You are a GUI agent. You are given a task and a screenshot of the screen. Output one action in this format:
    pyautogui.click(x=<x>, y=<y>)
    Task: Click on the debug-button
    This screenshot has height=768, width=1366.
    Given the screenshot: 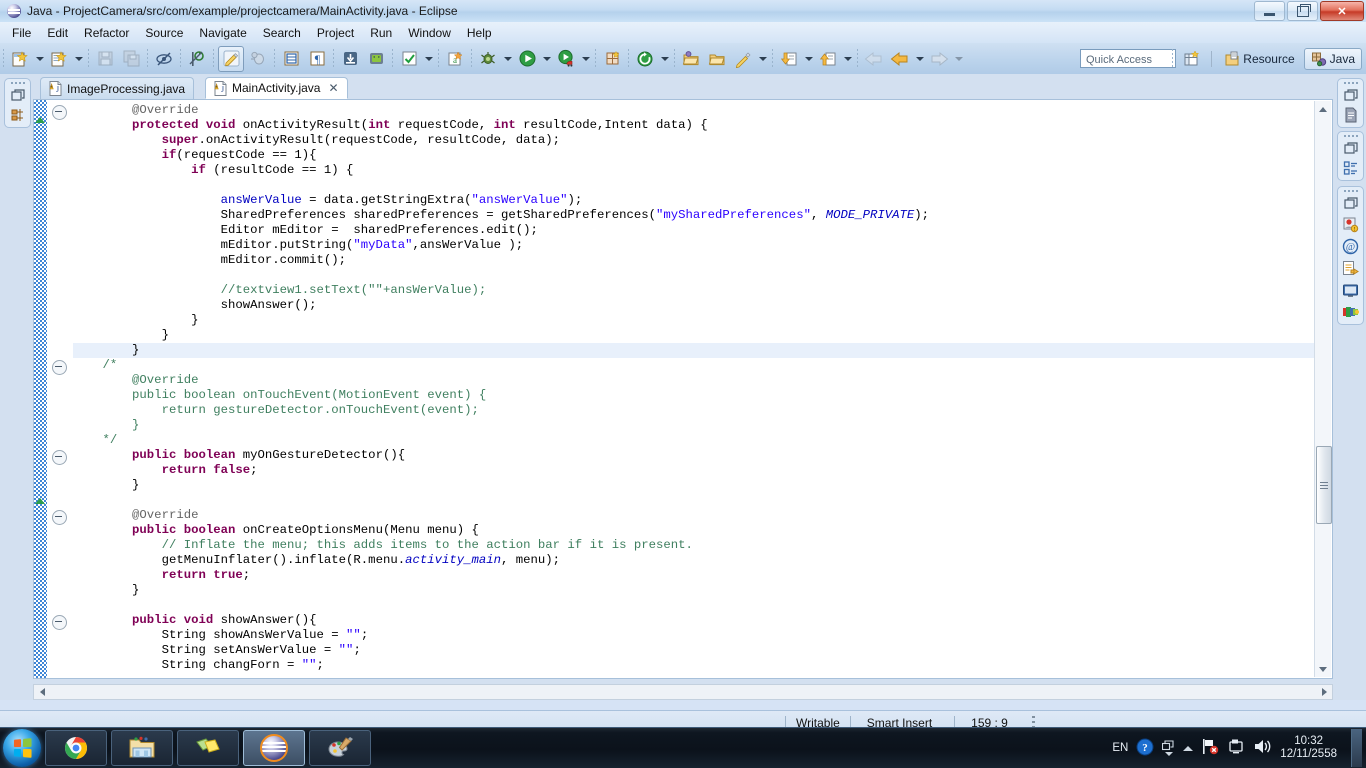 What is the action you would take?
    pyautogui.click(x=488, y=59)
    